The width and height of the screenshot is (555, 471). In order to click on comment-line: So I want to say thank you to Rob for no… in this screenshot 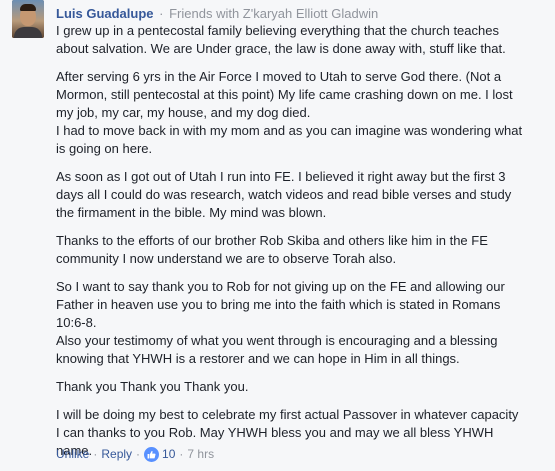, I will do `click(280, 286)`.